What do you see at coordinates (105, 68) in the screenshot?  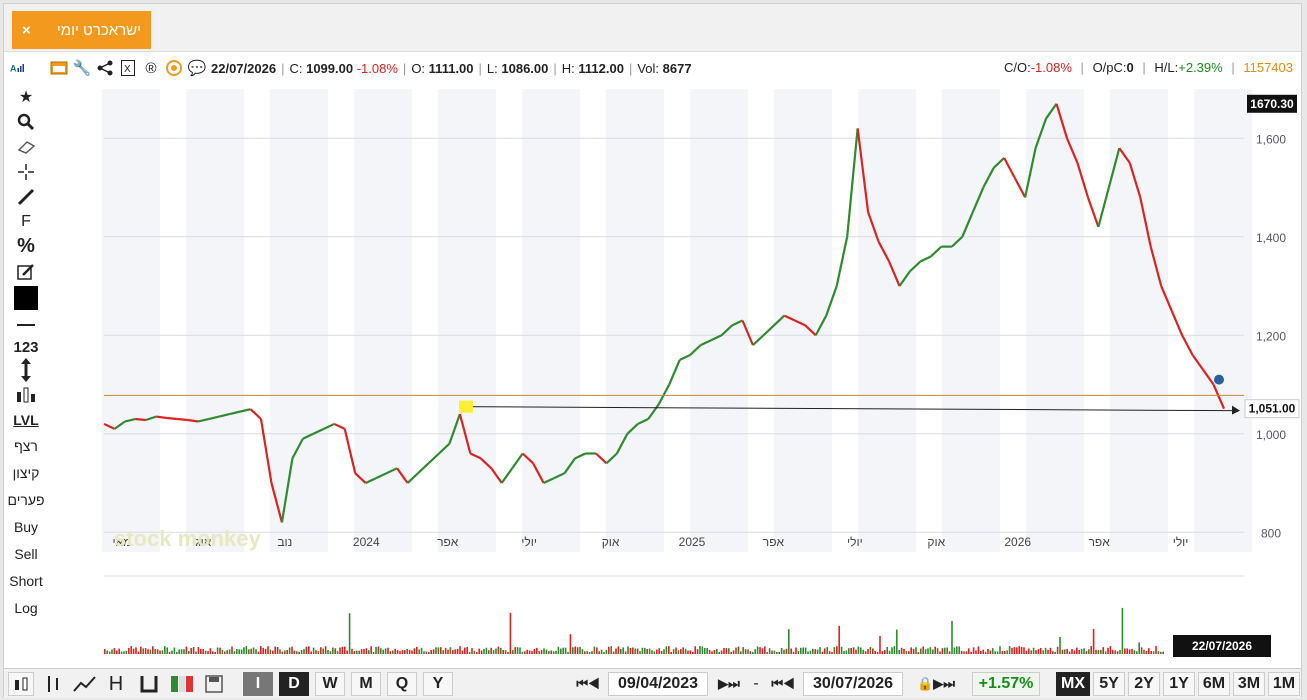 I see `share-icon` at bounding box center [105, 68].